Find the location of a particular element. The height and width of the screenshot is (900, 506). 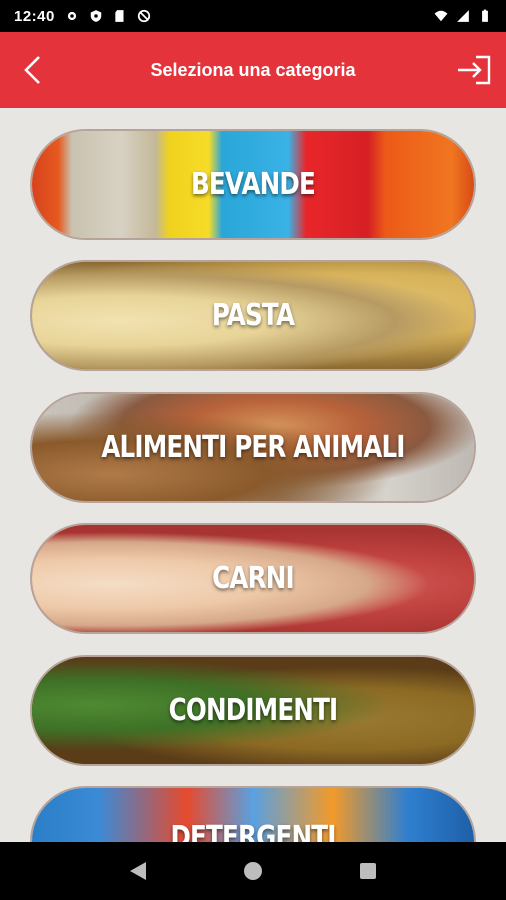

back-button is located at coordinates (33, 70).